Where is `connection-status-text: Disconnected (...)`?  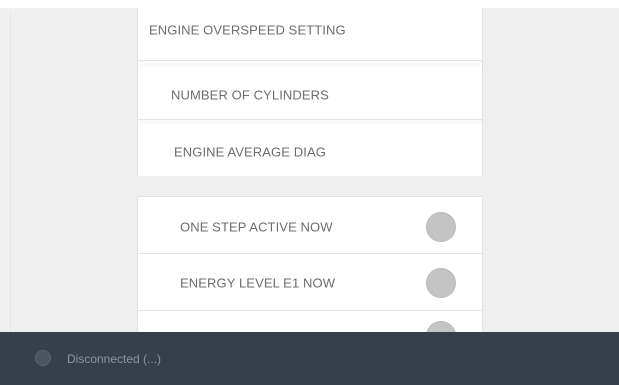
connection-status-text: Disconnected (...) is located at coordinates (114, 359).